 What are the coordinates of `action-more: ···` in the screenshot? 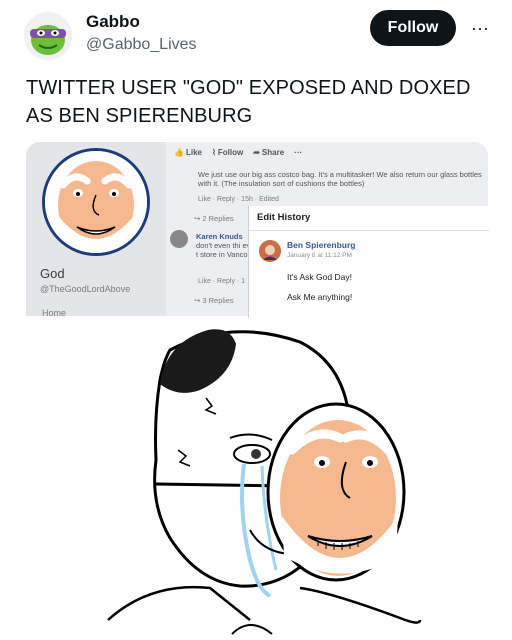 It's located at (298, 152).